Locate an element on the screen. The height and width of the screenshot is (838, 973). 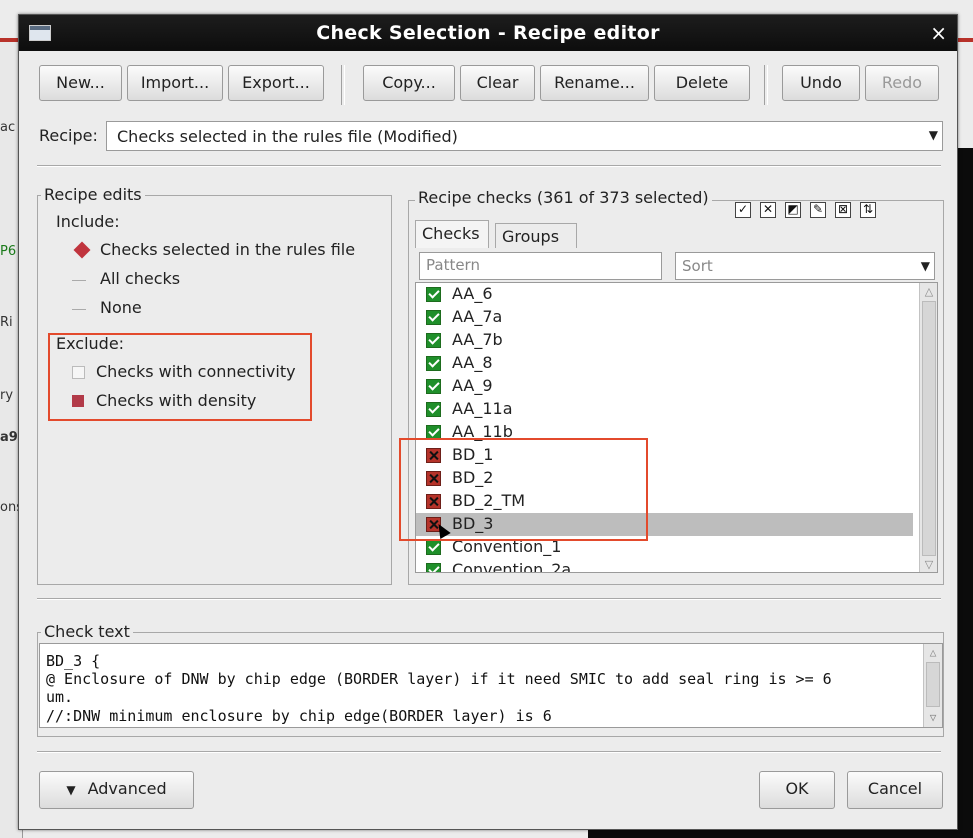
exclude-selected-icon: ⊠ is located at coordinates (843, 210).